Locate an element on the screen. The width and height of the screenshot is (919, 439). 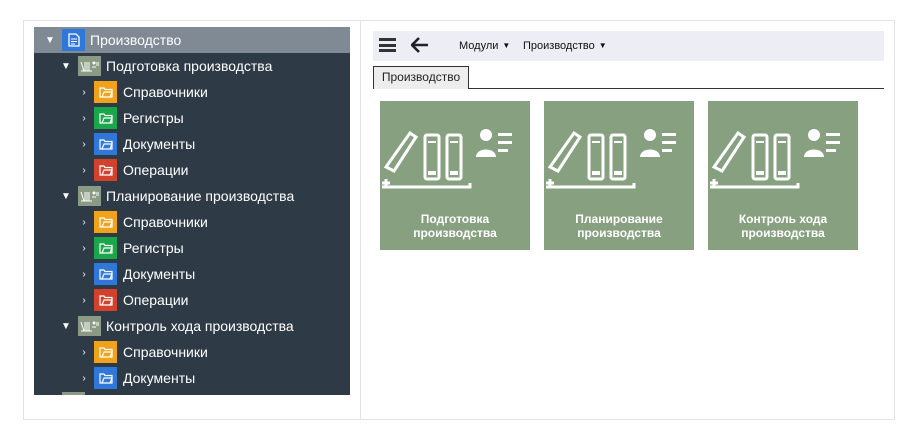
tree-item-production: ▼ Производство is located at coordinates (192, 40).